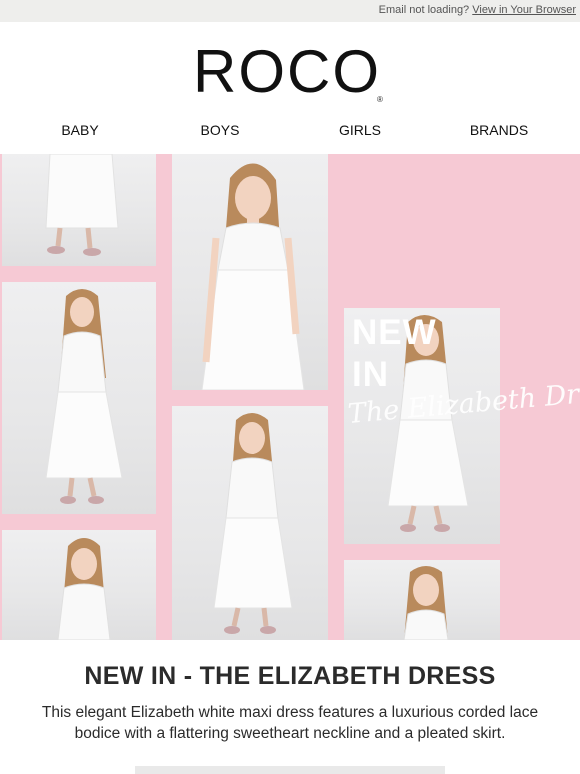  I want to click on hero-title-line2: IN, so click(370, 374).